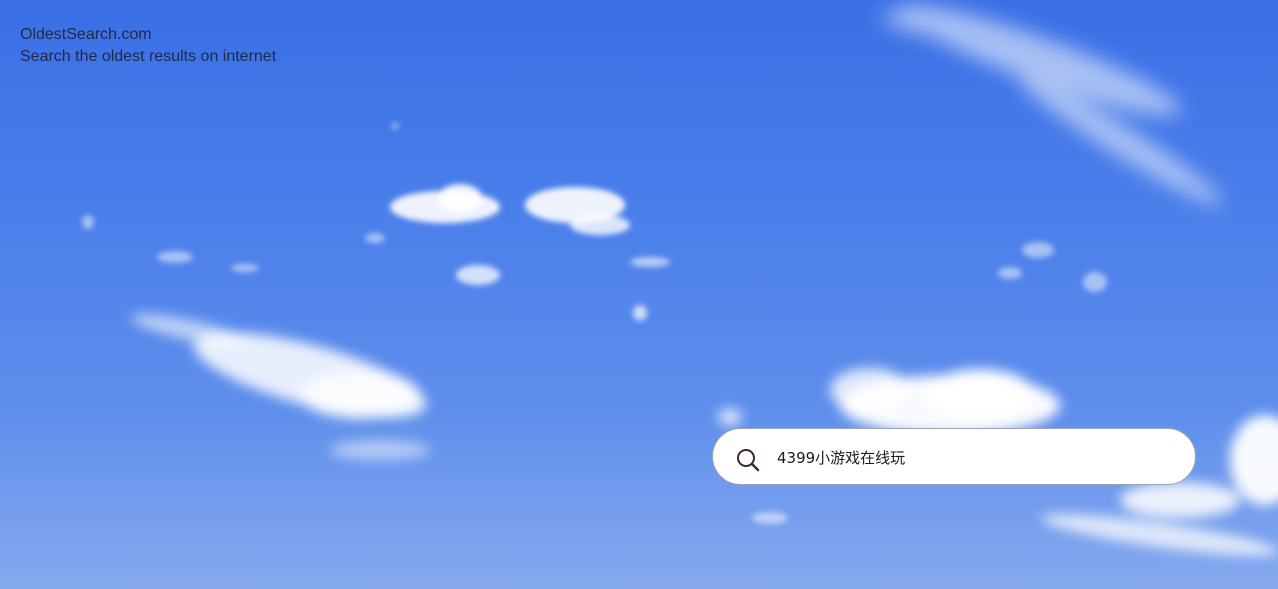  What do you see at coordinates (280, 387) in the screenshot?
I see `cloud-left-large` at bounding box center [280, 387].